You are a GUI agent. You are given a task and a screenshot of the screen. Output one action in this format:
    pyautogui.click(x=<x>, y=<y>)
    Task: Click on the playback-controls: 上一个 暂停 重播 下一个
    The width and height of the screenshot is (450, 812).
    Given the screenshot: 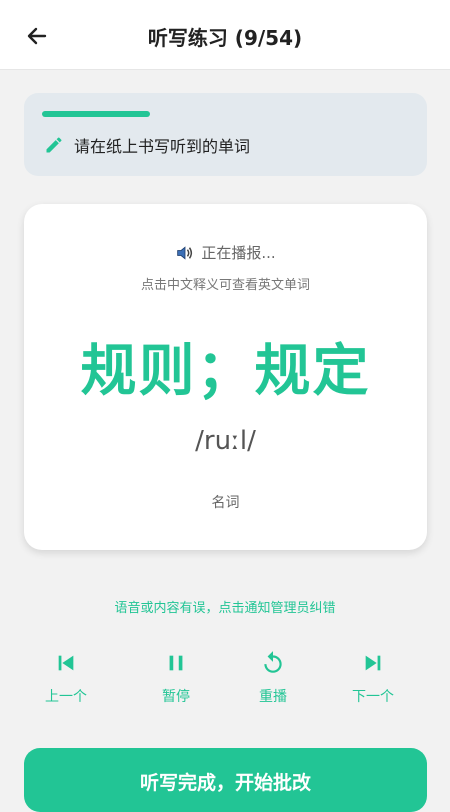 What is the action you would take?
    pyautogui.click(x=225, y=680)
    